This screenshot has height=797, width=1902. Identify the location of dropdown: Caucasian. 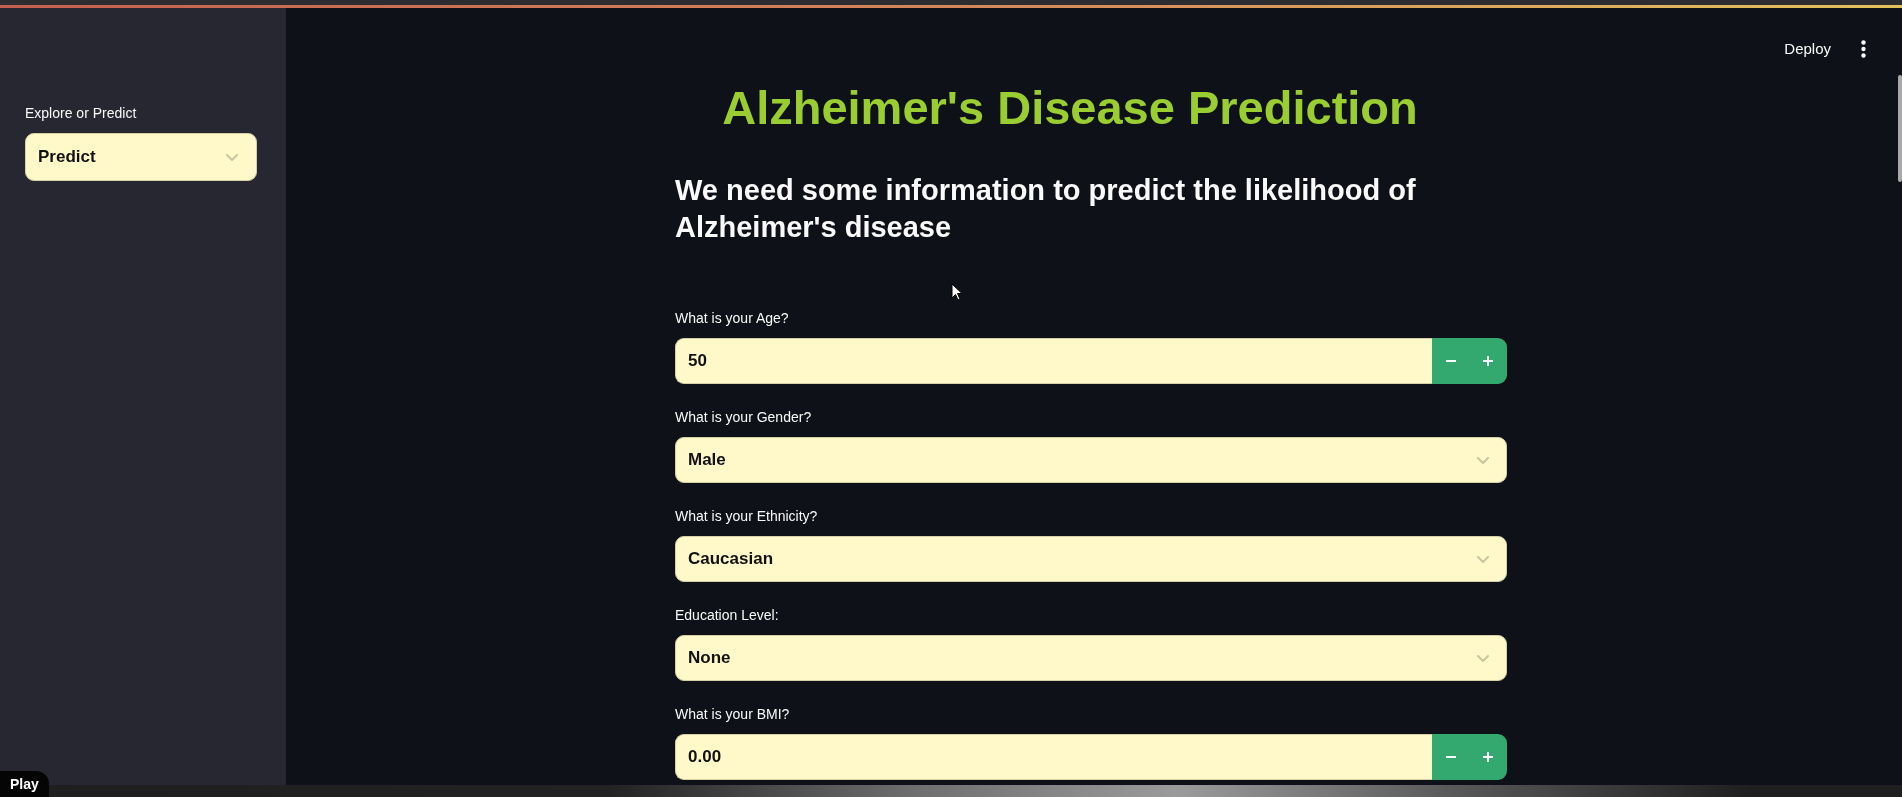
(1091, 559).